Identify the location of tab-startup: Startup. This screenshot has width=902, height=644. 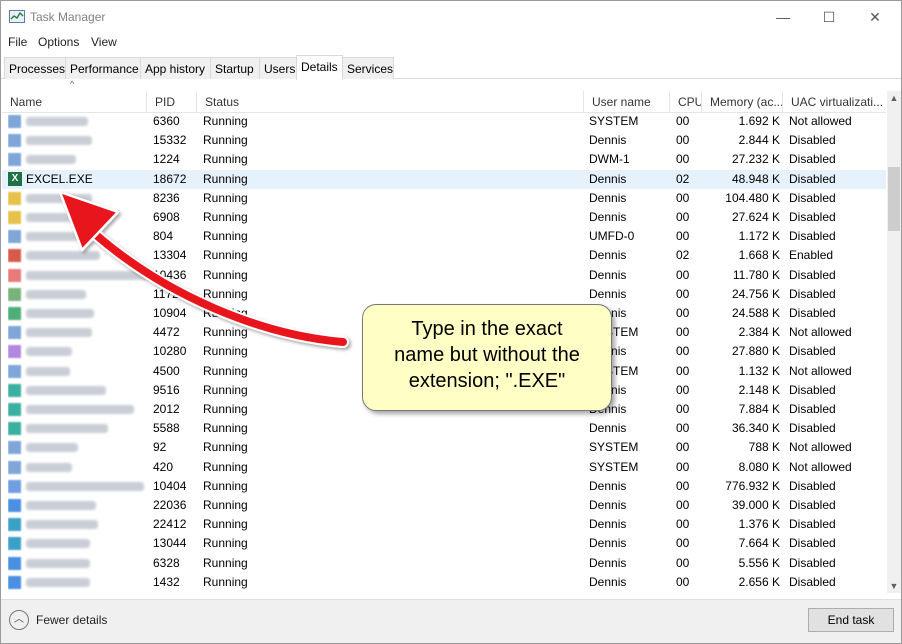
(235, 68).